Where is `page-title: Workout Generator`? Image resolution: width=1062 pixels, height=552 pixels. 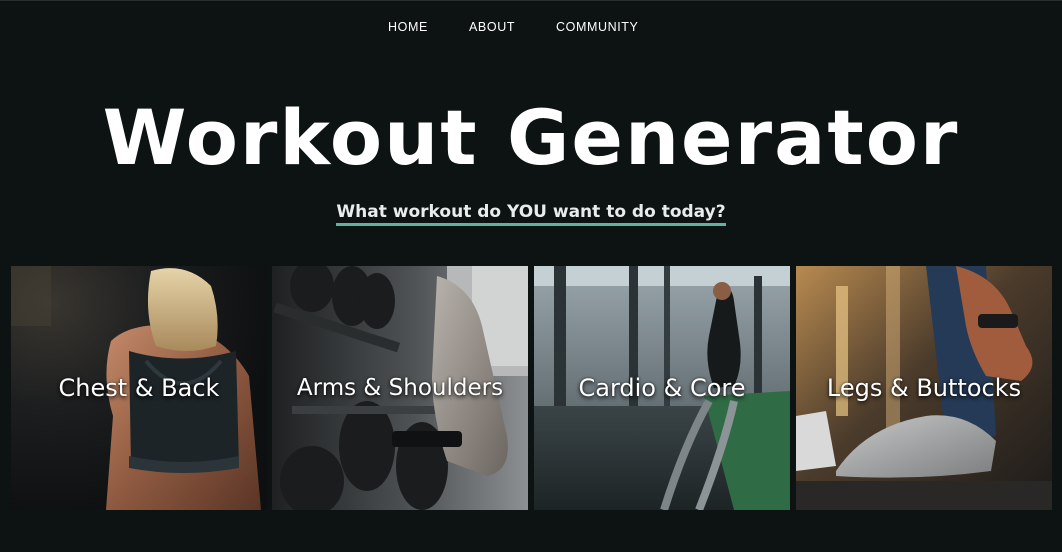
page-title: Workout Generator is located at coordinates (531, 137).